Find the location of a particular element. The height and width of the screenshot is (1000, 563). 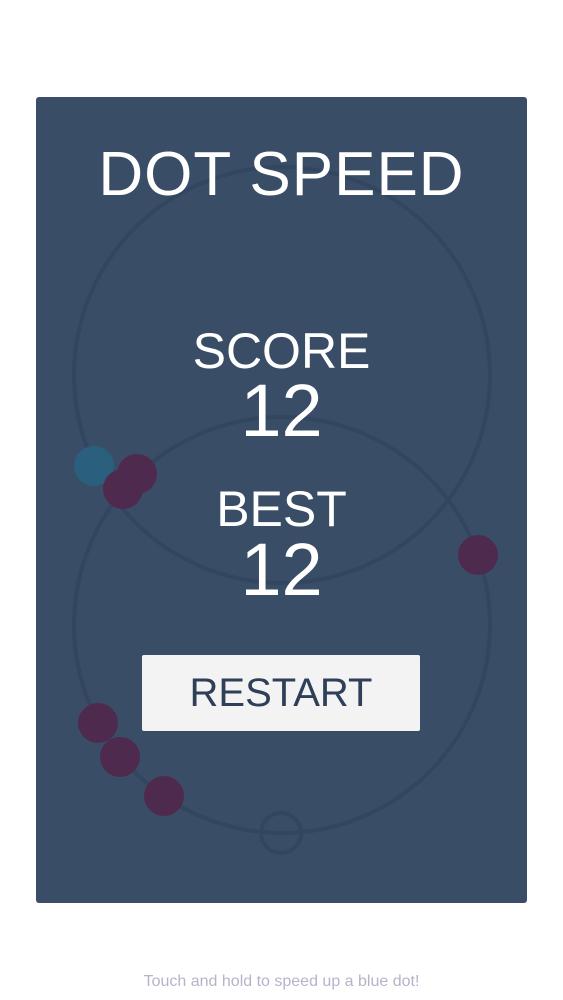

best-value: 12 is located at coordinates (281, 569).